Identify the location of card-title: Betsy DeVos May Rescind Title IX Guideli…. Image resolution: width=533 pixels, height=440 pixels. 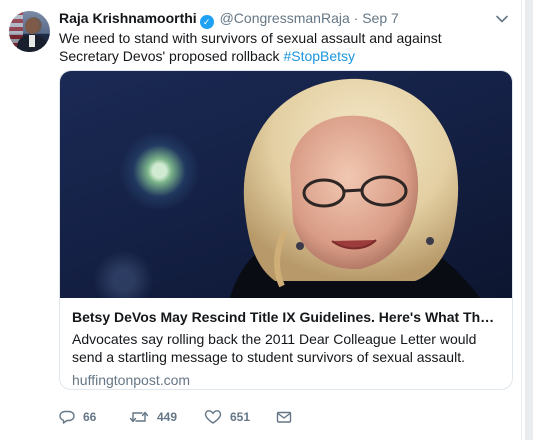
(286, 317).